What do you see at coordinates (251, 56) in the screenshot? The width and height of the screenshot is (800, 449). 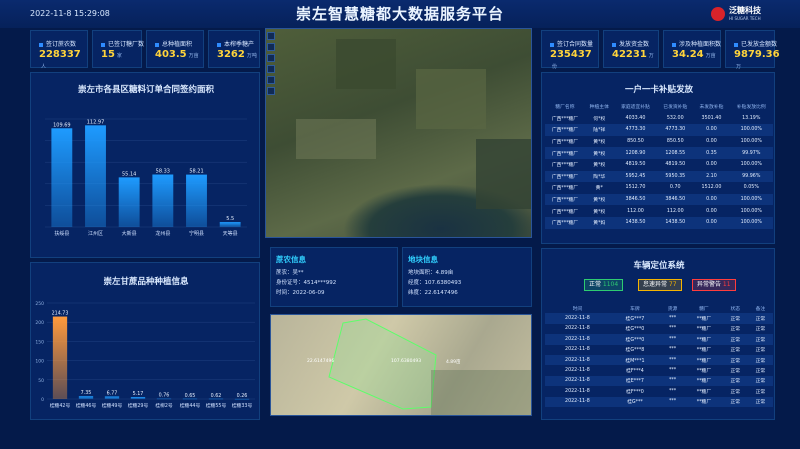 I see `stat-unit: 万吨` at bounding box center [251, 56].